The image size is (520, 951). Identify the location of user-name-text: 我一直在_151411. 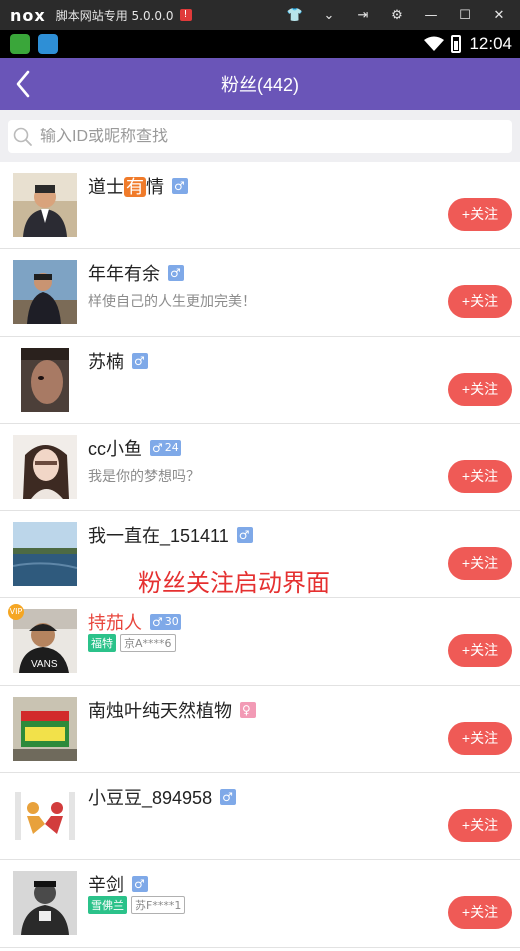
(158, 536).